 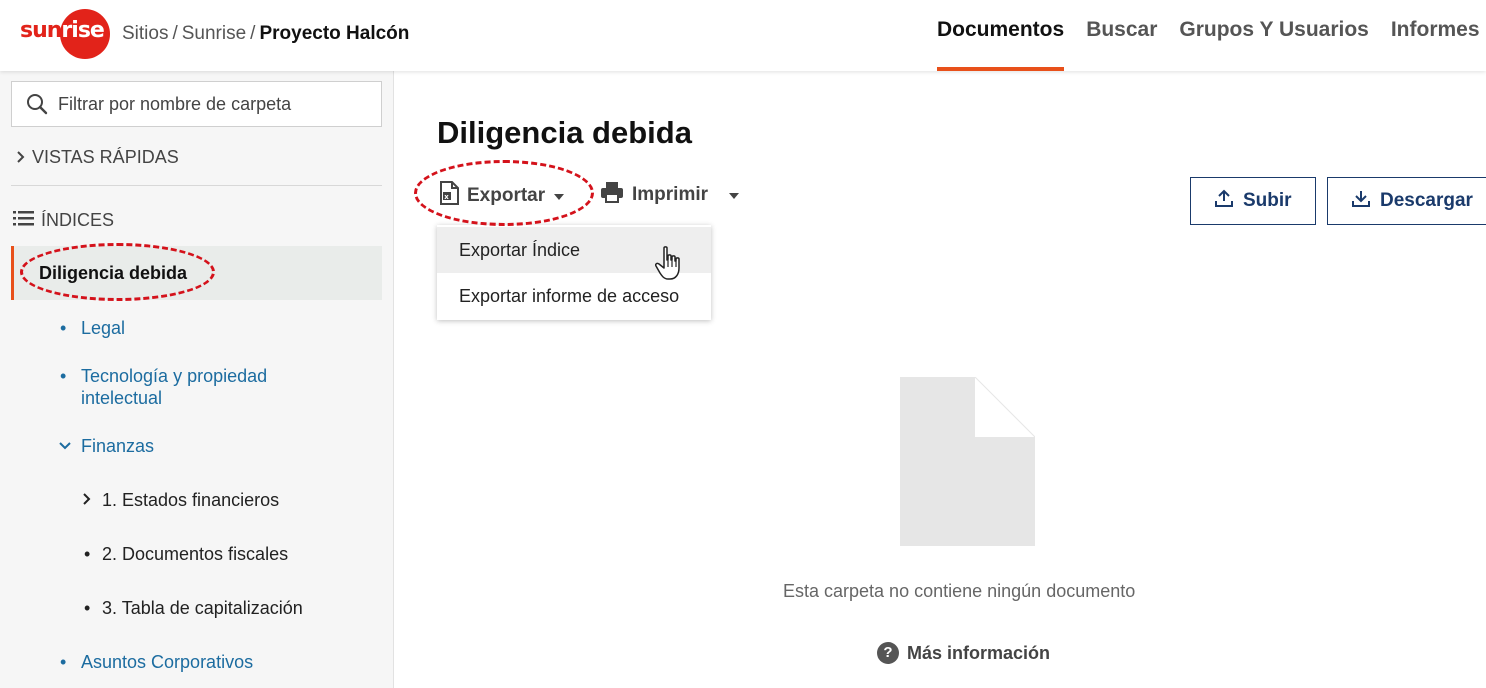 What do you see at coordinates (65, 447) in the screenshot?
I see `chevron-down-icon` at bounding box center [65, 447].